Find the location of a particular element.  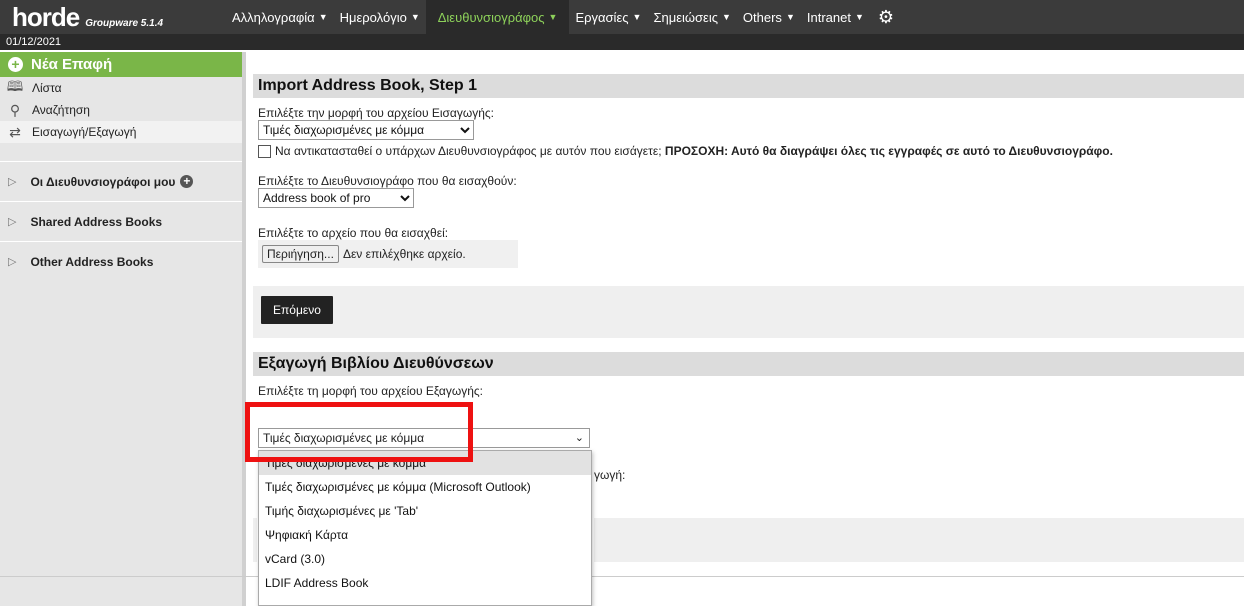

next-button: Επόμενο is located at coordinates (297, 310).